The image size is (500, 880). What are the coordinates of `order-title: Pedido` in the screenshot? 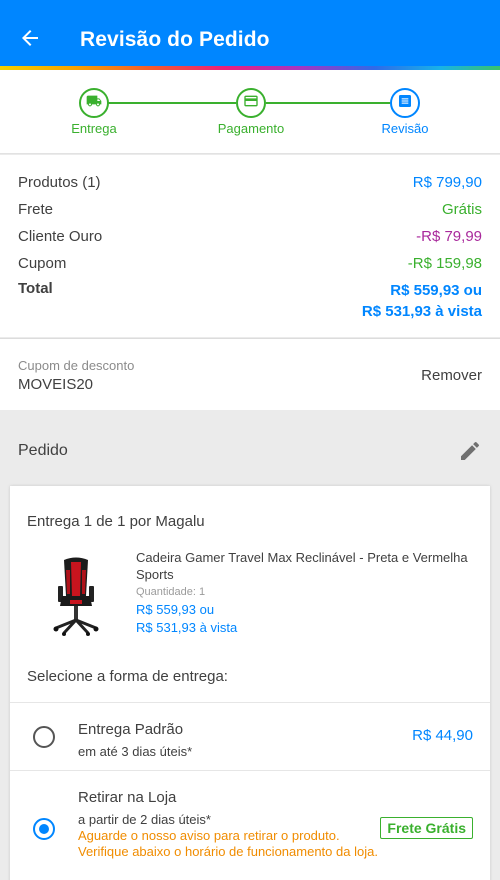 It's located at (43, 450).